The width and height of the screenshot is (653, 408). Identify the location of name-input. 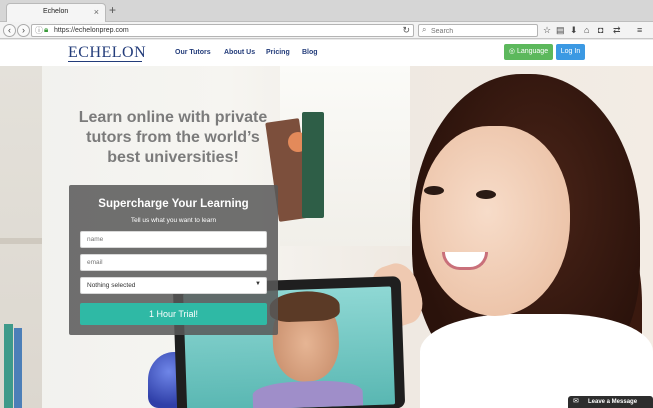
(173, 239).